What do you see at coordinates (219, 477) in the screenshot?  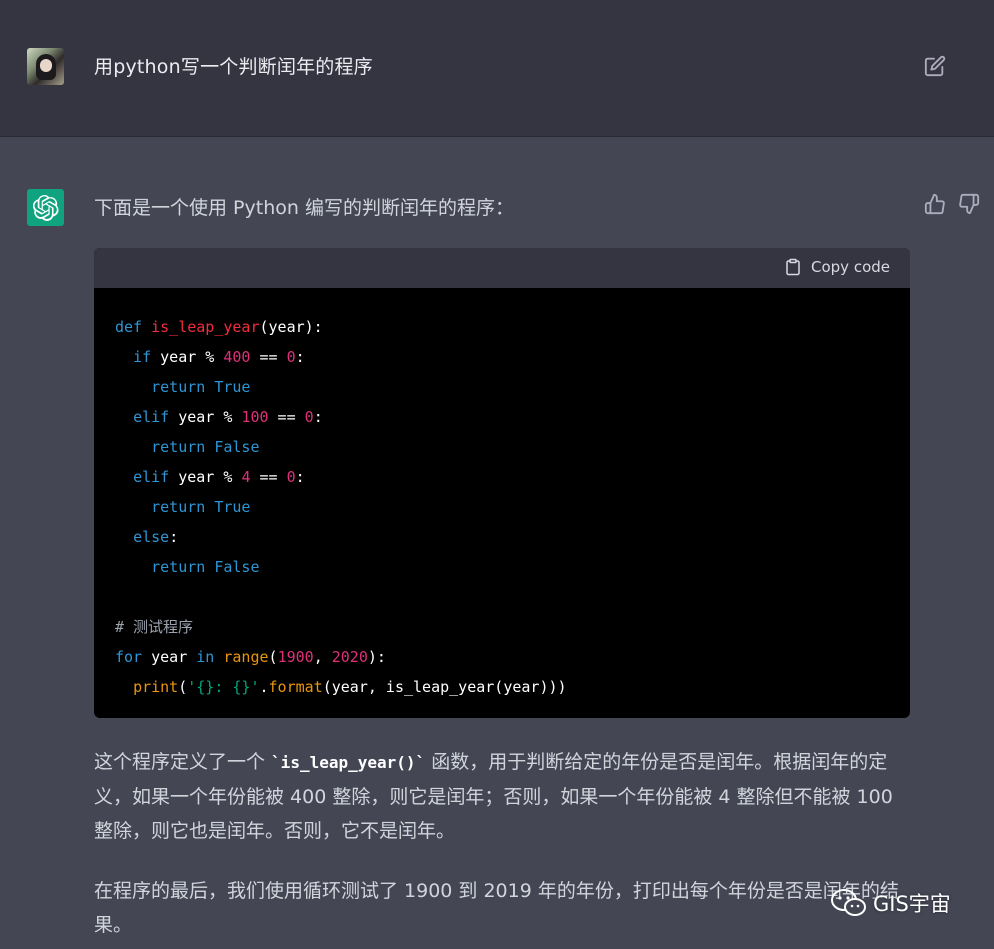 I see `code-line: elif year % 4 == 0:` at bounding box center [219, 477].